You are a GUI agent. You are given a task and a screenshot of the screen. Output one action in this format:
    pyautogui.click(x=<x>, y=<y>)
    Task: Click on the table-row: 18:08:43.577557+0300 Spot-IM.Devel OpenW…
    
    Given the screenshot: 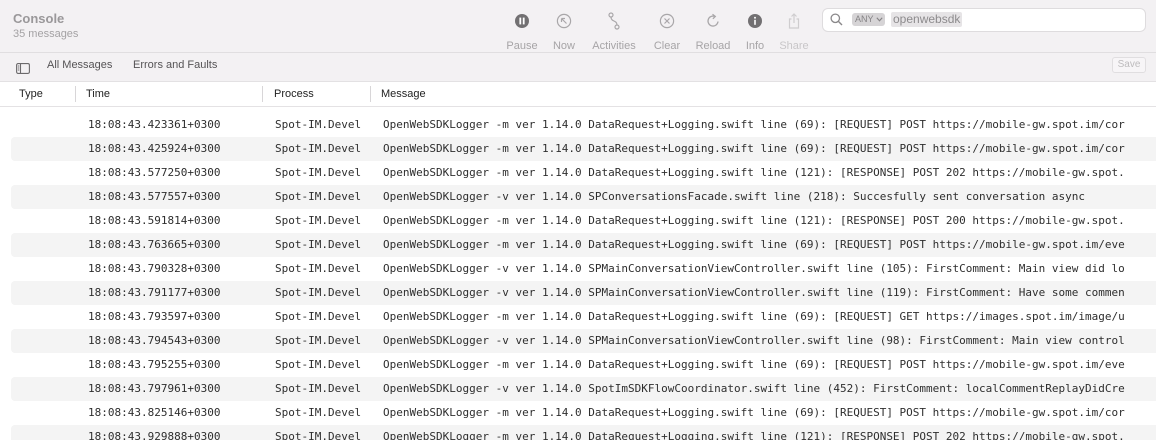 What is the action you would take?
    pyautogui.click(x=583, y=197)
    